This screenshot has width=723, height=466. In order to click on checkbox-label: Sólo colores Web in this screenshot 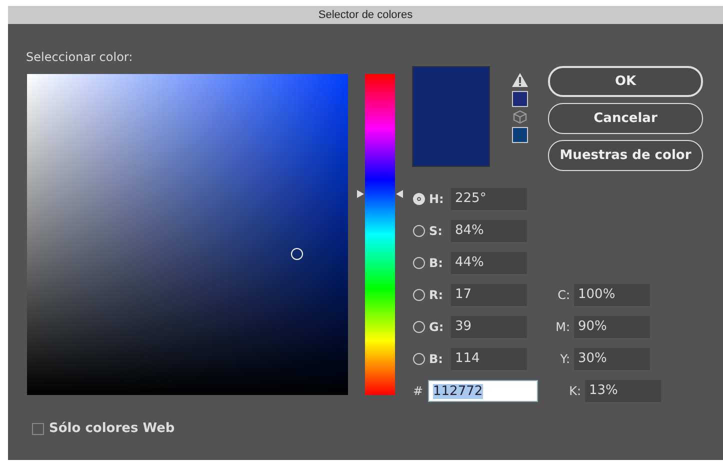, I will do `click(112, 428)`.